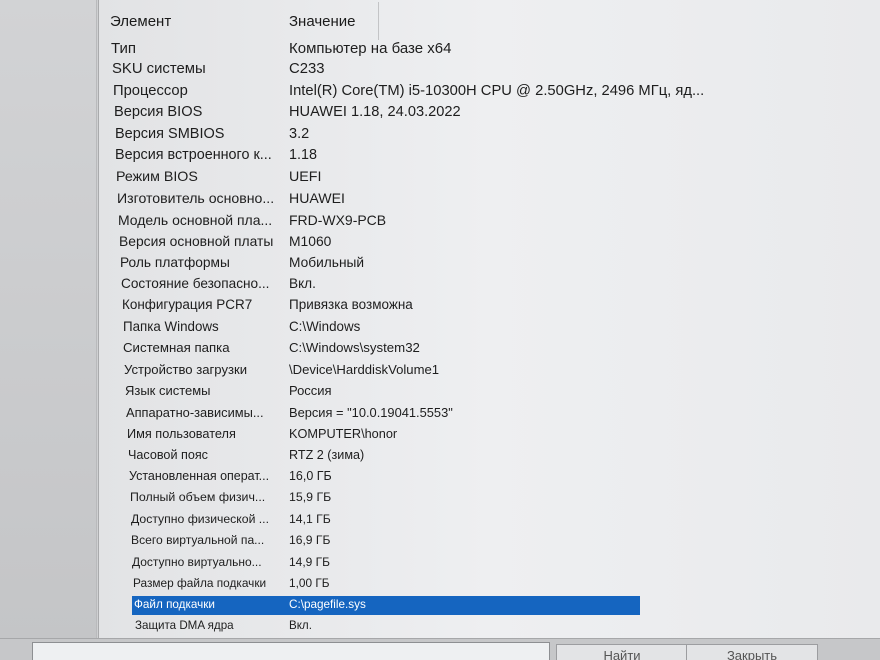 Image resolution: width=880 pixels, height=660 pixels. What do you see at coordinates (322, 21) in the screenshot?
I see `column-header-value: Значение` at bounding box center [322, 21].